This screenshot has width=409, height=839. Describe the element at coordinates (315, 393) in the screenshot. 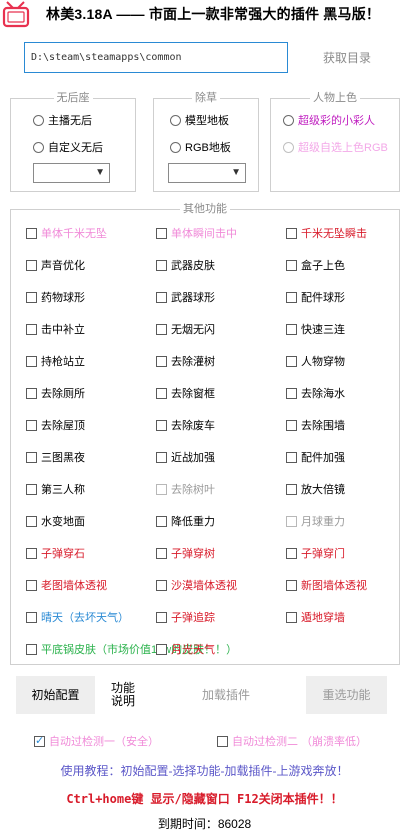

I see `feature-checkbox: 去除海水` at that location.